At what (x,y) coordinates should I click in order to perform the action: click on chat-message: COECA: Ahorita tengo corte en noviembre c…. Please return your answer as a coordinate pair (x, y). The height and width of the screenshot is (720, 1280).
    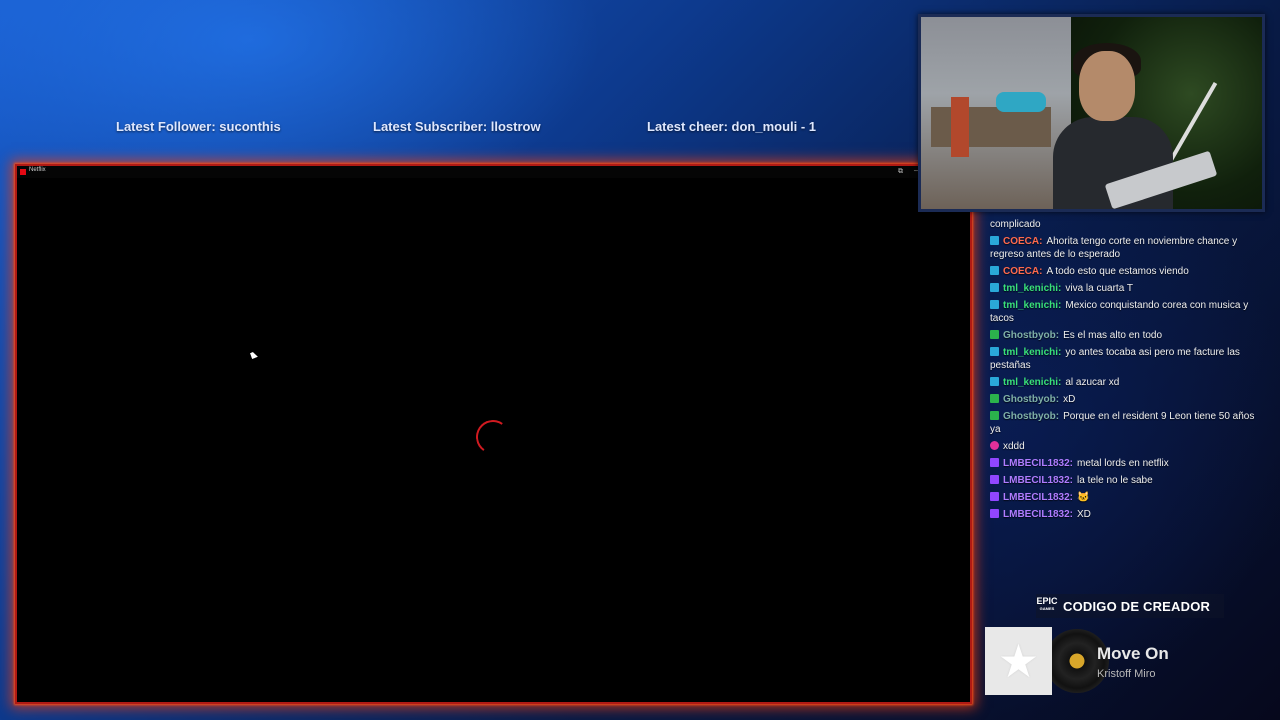
    Looking at the image, I should click on (1124, 248).